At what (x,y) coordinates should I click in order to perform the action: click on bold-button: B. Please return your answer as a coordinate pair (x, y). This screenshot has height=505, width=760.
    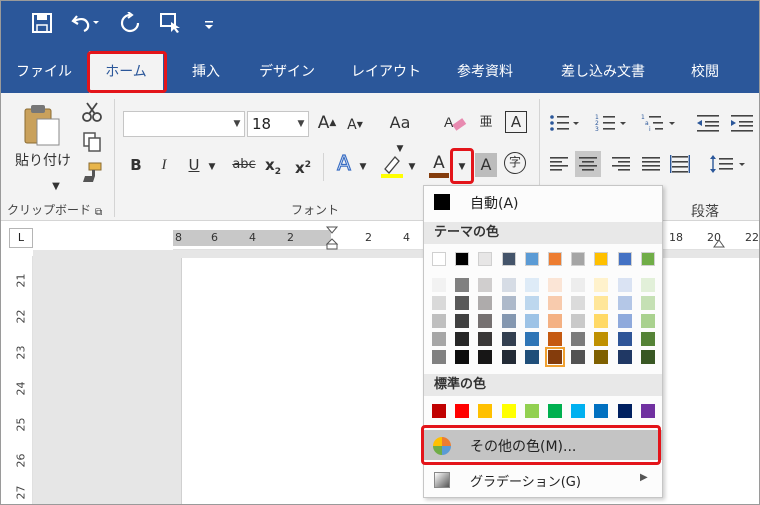
    Looking at the image, I should click on (136, 165).